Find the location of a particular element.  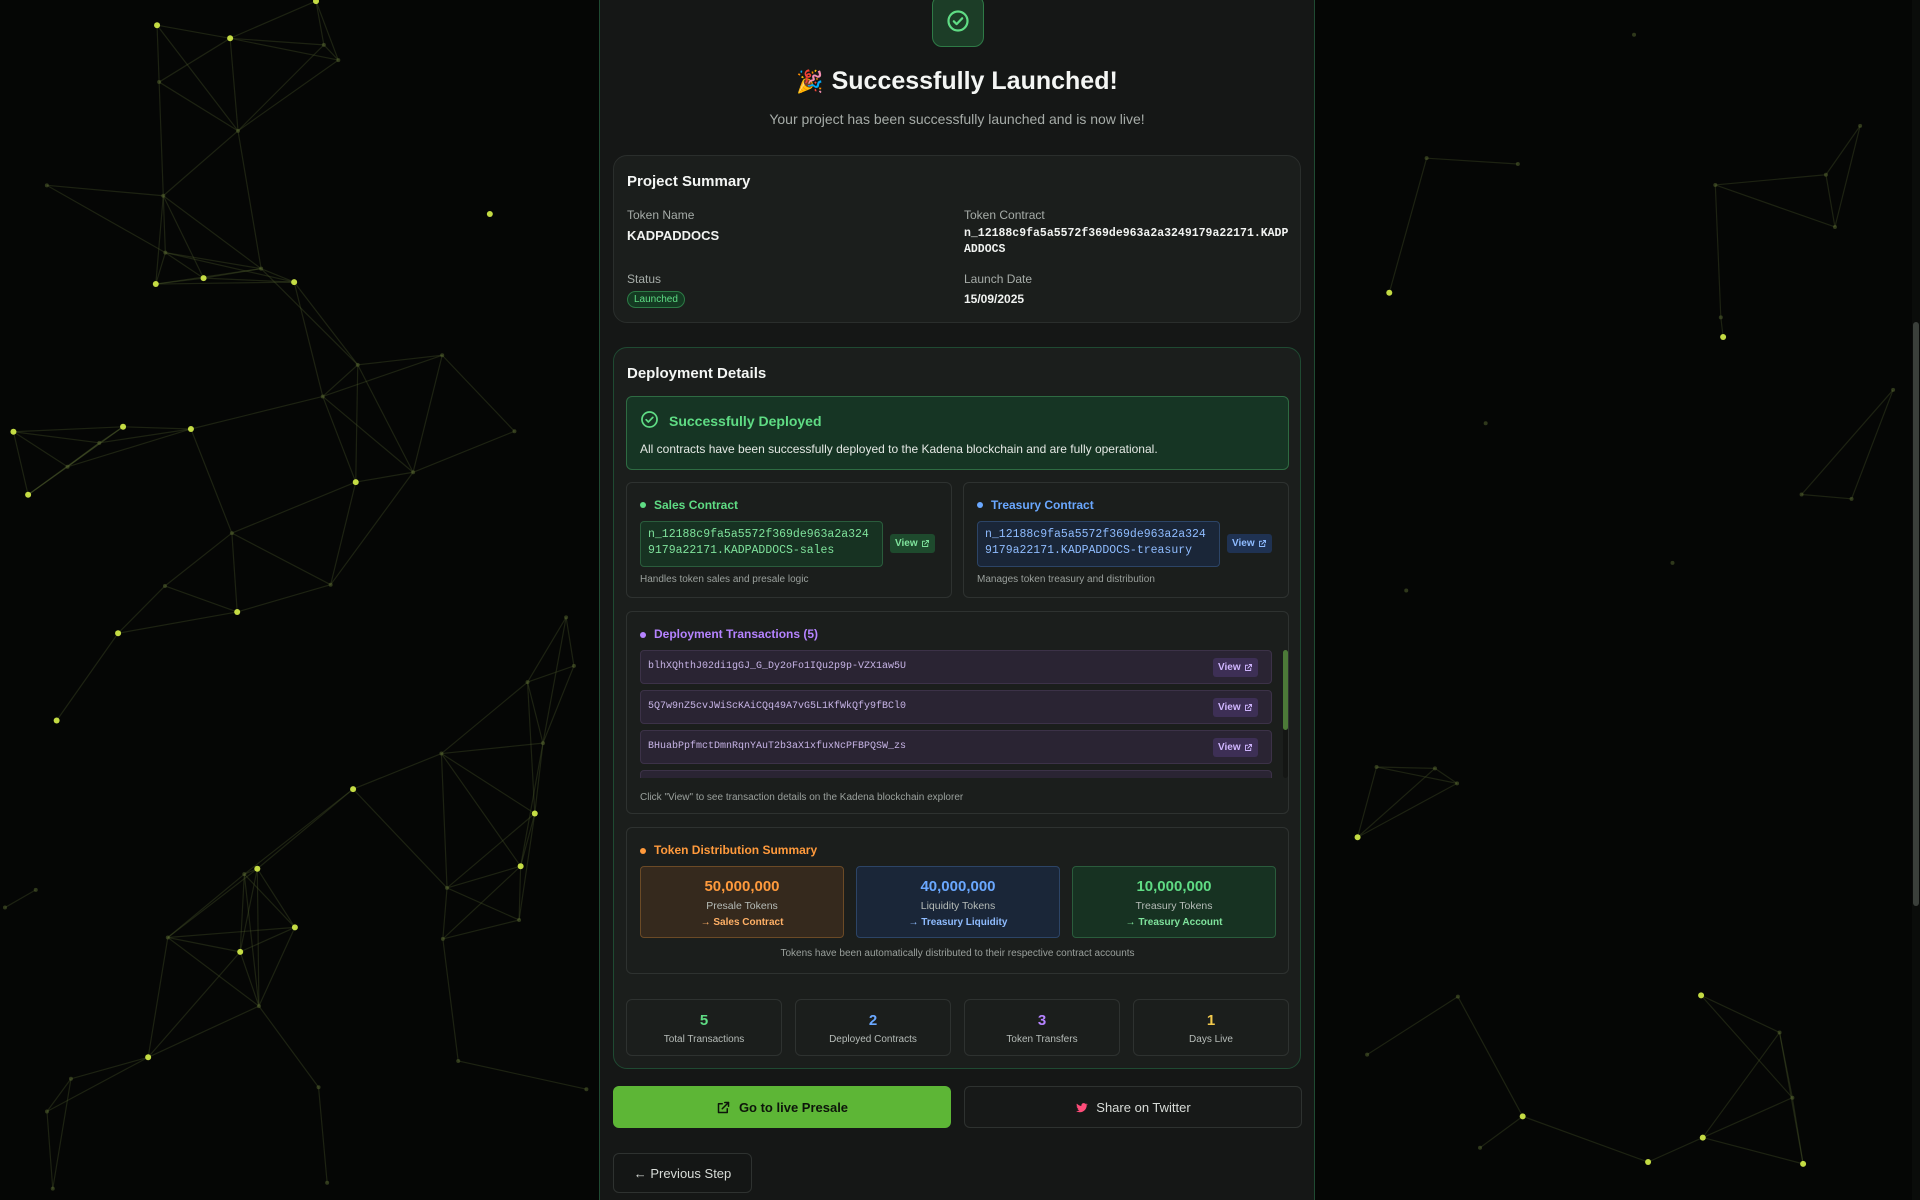

stat-deployed-contracts: 2 Deployed Contracts is located at coordinates (873, 1027).